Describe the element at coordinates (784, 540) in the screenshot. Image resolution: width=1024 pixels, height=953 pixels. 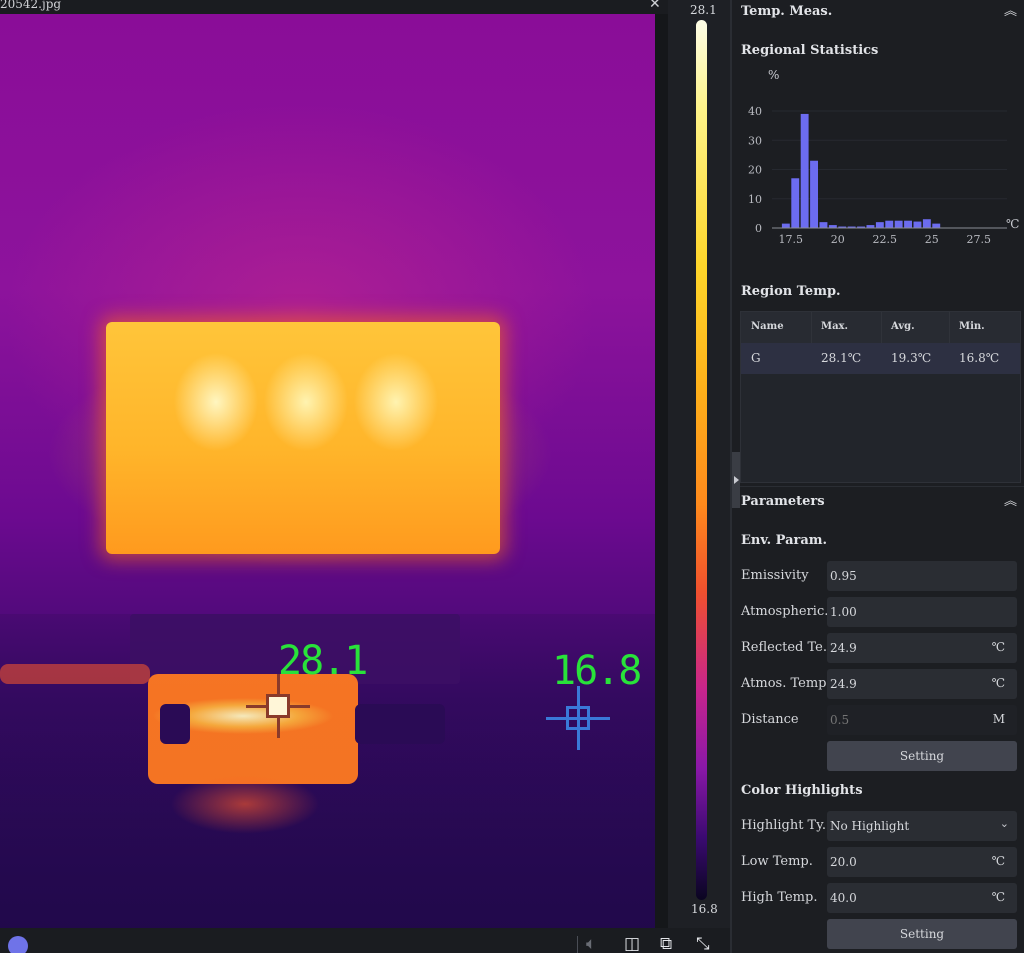
I see `env-param-title: Env. Param.` at that location.